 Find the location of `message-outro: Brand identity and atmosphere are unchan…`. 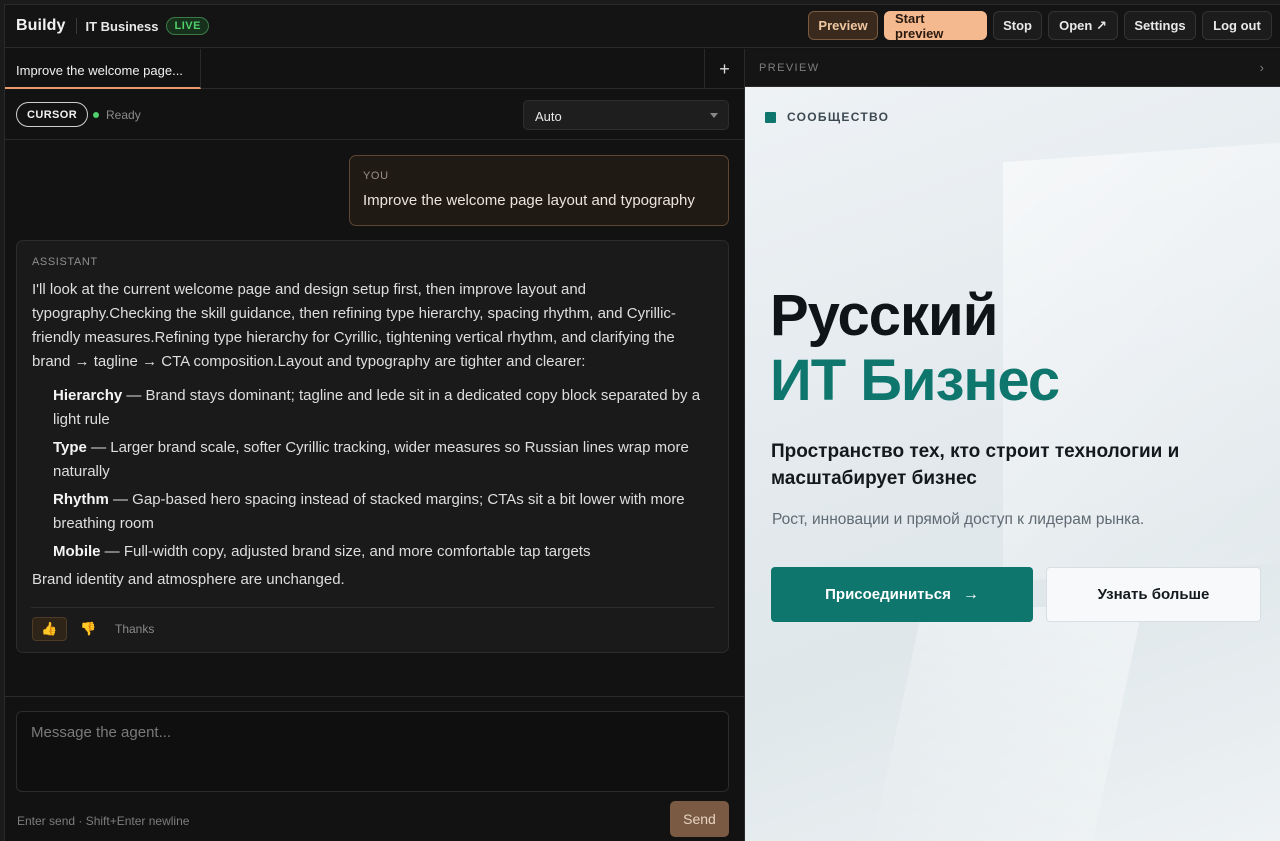

message-outro: Brand identity and atmosphere are unchan… is located at coordinates (188, 579).